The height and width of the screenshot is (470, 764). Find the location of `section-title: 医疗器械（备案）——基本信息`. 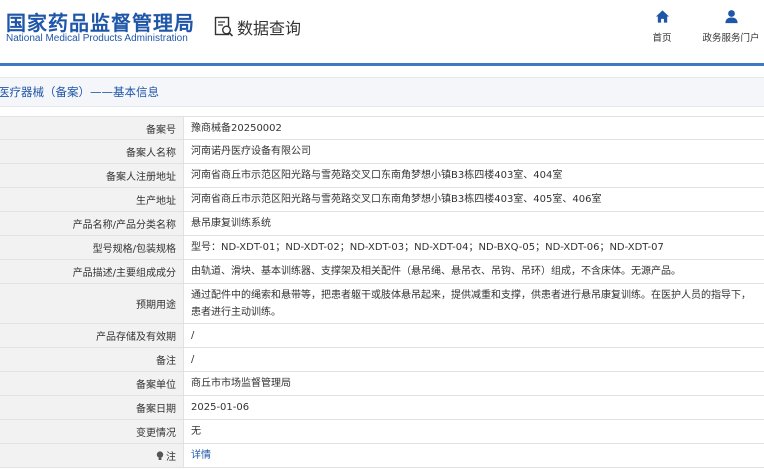

section-title: 医疗器械（备案）——基本信息 is located at coordinates (79, 92).